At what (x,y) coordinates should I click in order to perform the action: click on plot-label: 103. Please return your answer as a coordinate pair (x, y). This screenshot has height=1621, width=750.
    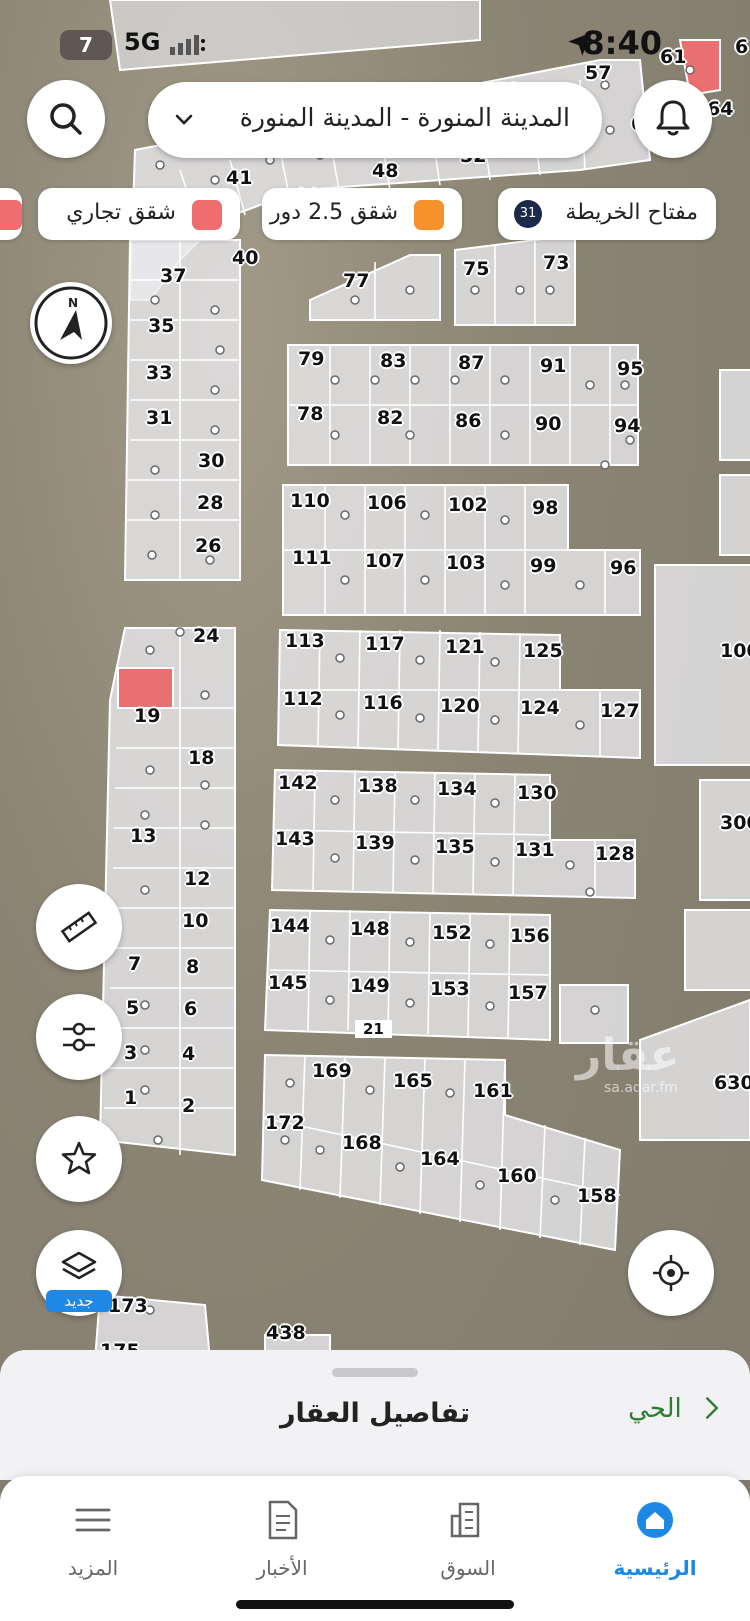
    Looking at the image, I should click on (466, 563).